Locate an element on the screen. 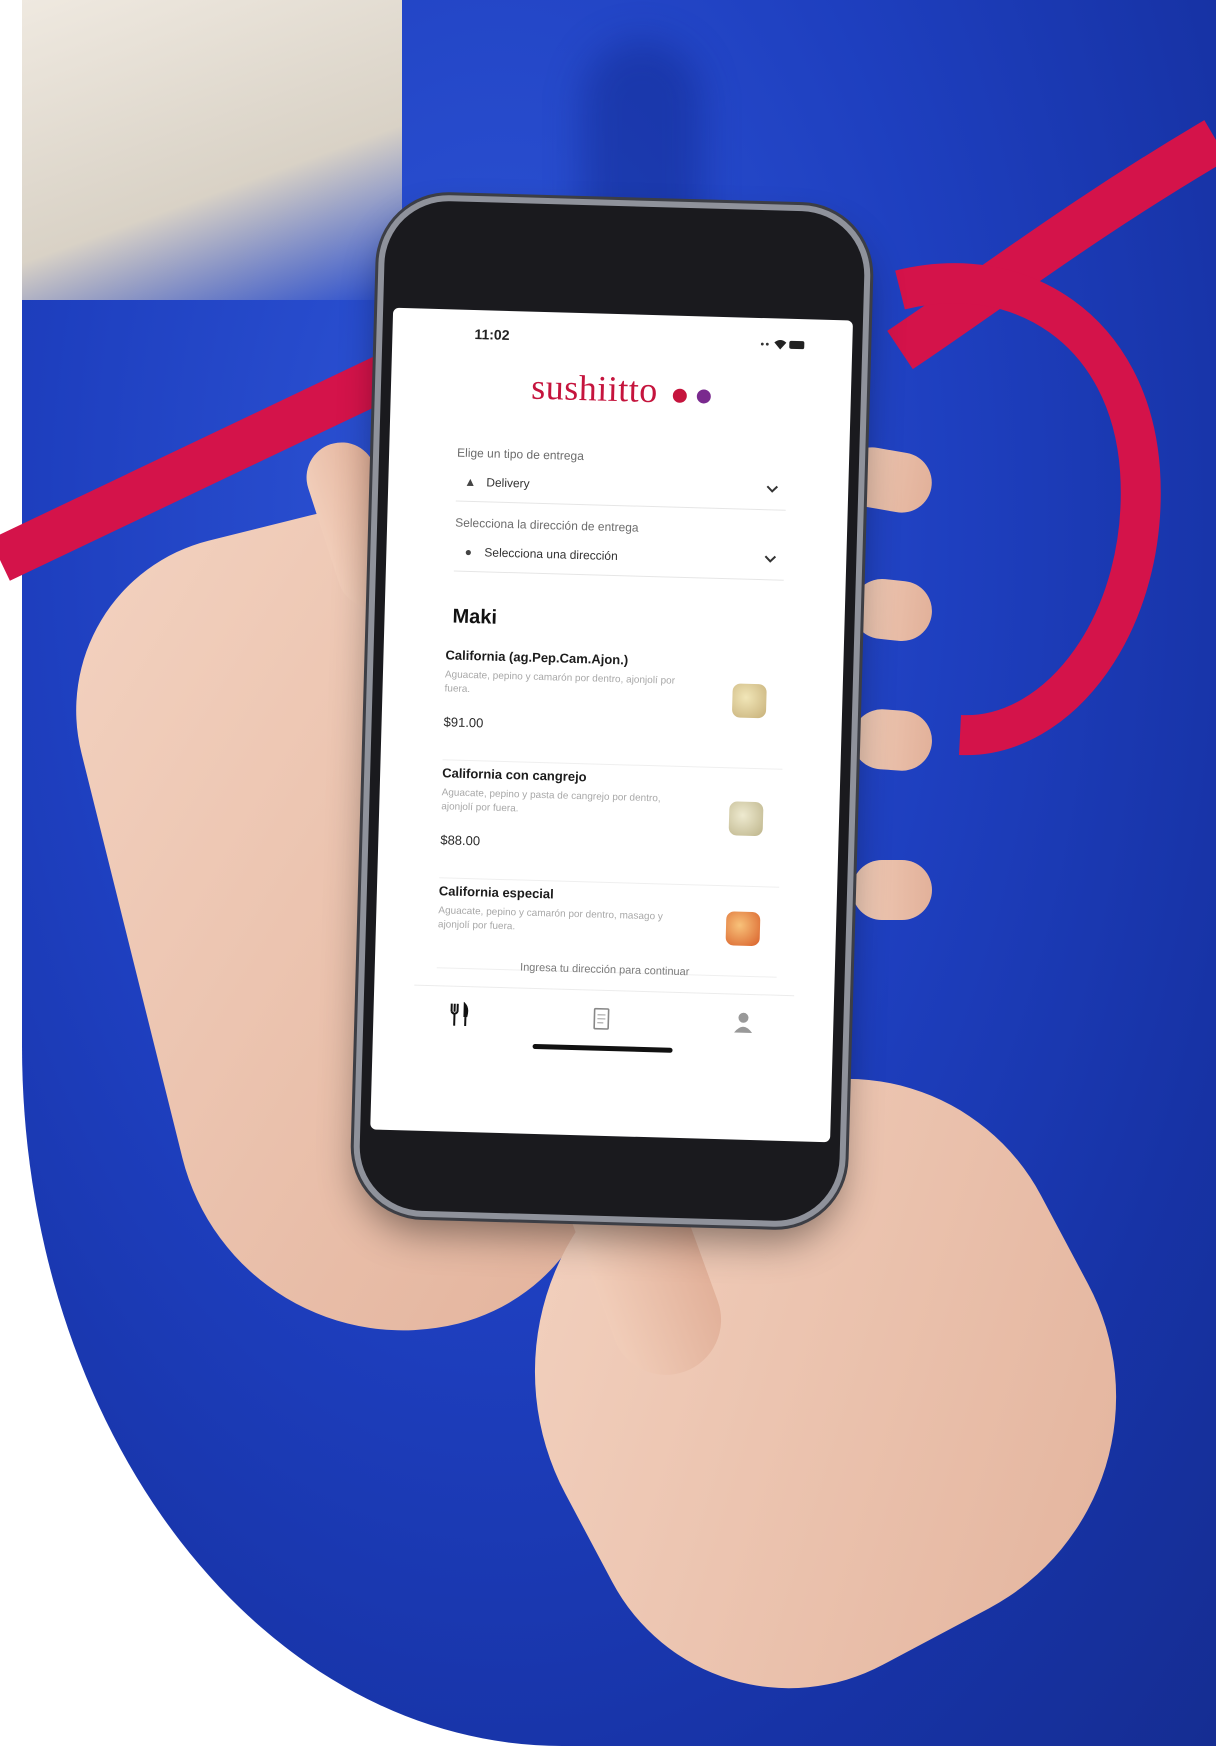 This screenshot has width=1216, height=1746. floor-area is located at coordinates (212, 150).